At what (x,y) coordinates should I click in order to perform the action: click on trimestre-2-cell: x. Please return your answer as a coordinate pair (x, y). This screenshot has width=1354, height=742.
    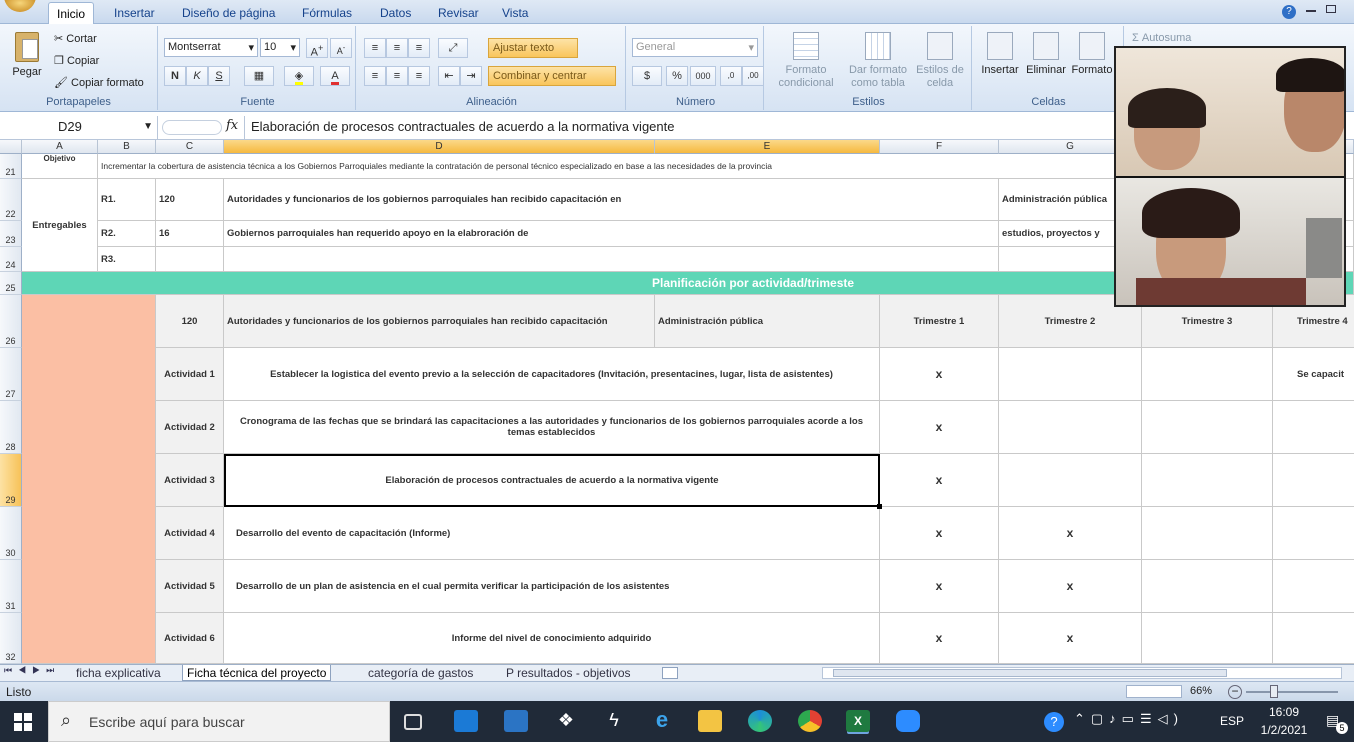
    Looking at the image, I should click on (1070, 533).